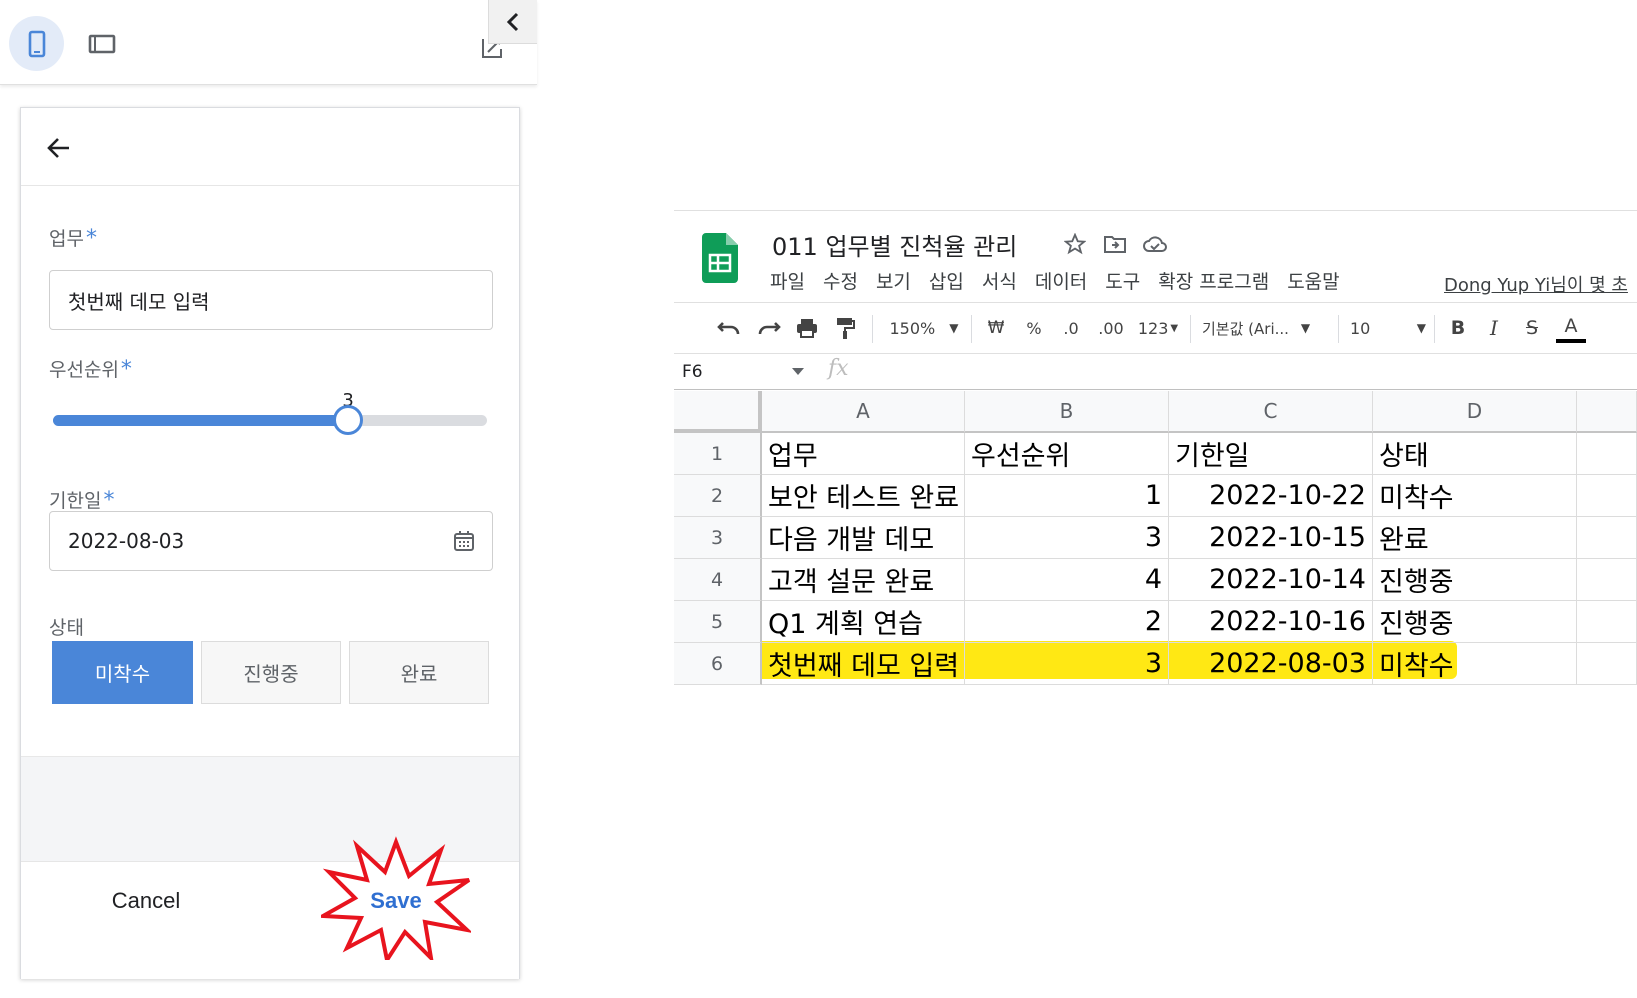 The height and width of the screenshot is (998, 1637). Describe the element at coordinates (718, 538) in the screenshot. I see `row-header: 3` at that location.